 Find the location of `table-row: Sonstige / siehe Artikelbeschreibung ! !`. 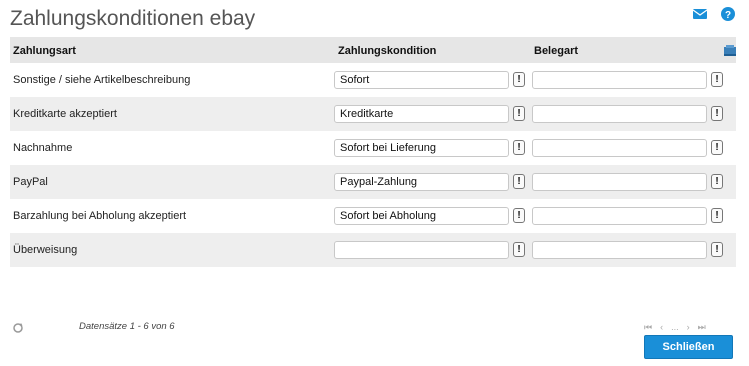

table-row: Sonstige / siehe Artikelbeschreibung ! ! is located at coordinates (373, 80).